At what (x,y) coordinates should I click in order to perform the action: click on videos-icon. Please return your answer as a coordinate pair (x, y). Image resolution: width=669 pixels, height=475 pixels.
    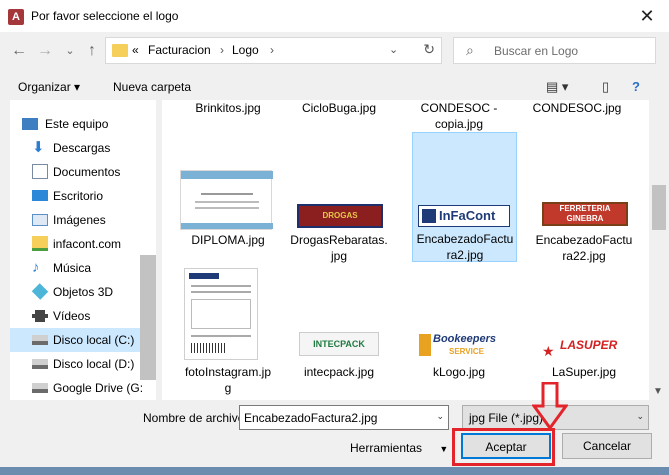
    Looking at the image, I should click on (40, 316).